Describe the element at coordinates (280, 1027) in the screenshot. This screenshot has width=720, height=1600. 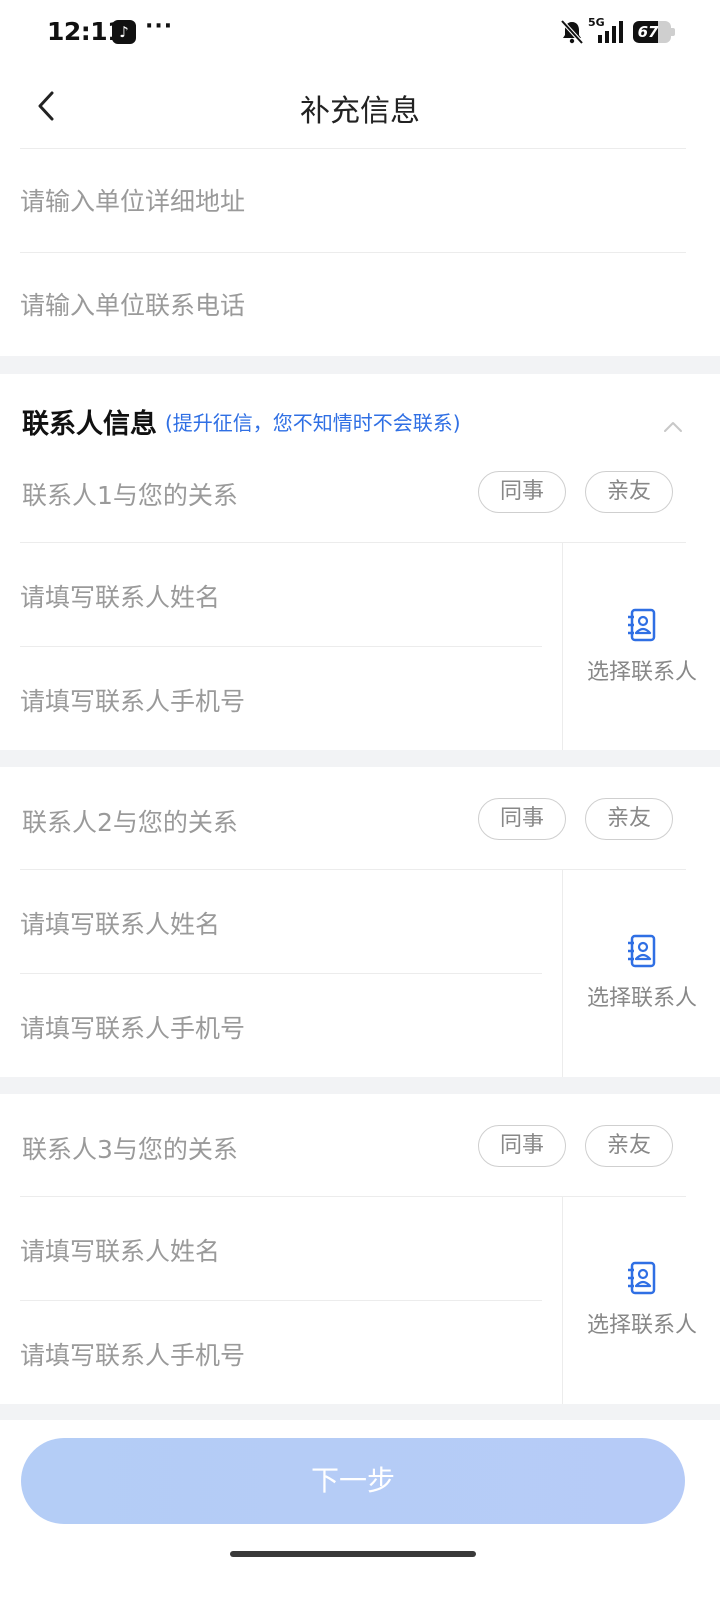
I see `contact-2-phone-input: 请填写联系人手机号` at that location.